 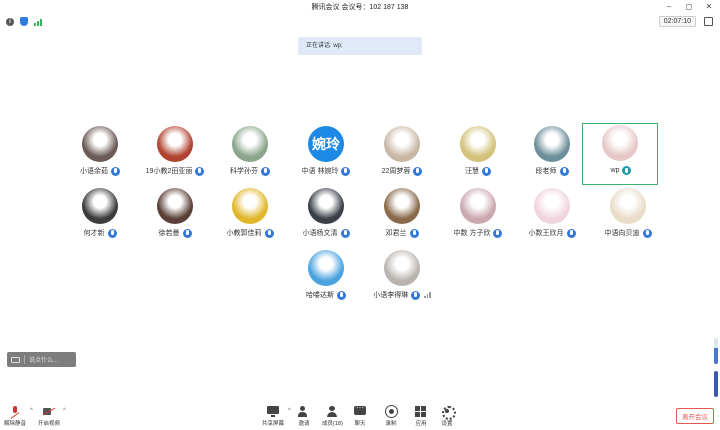 What do you see at coordinates (448, 416) in the screenshot?
I see `settings-button: 设置` at bounding box center [448, 416].